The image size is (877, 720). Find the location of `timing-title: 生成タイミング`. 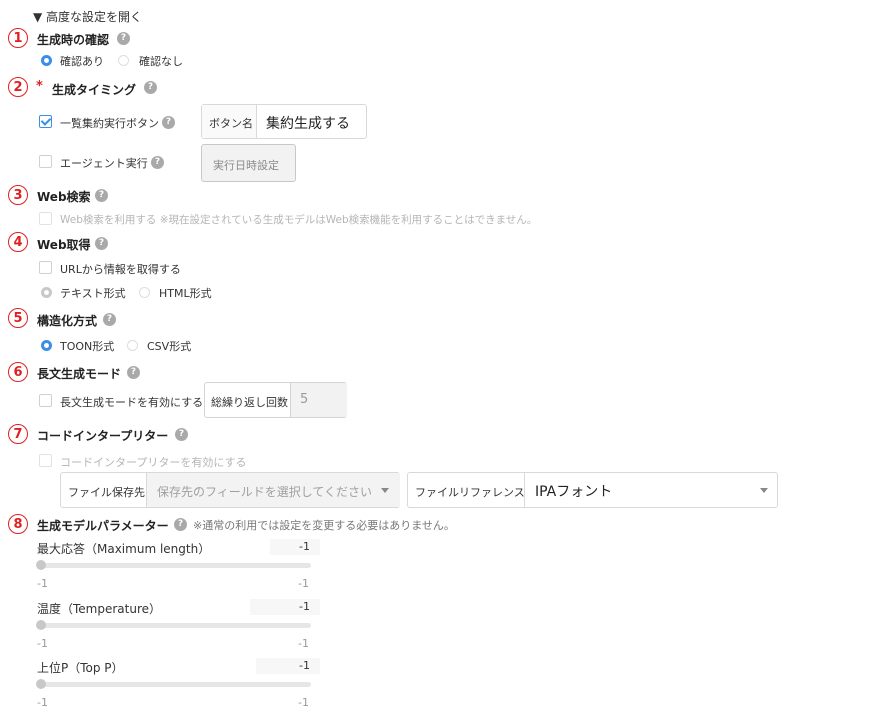

timing-title: 生成タイミング is located at coordinates (94, 90).